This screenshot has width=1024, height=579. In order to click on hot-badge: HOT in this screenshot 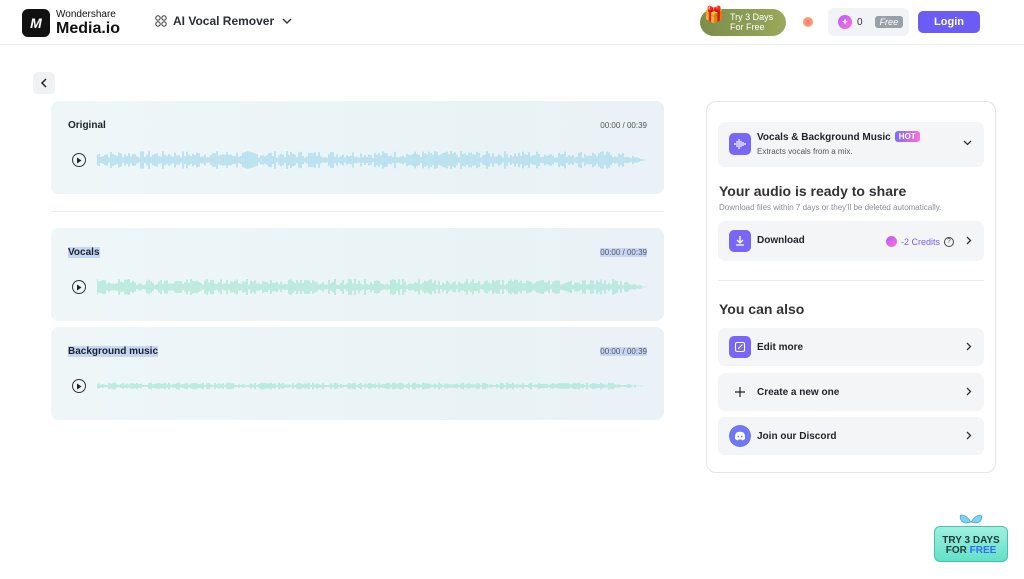, I will do `click(907, 136)`.